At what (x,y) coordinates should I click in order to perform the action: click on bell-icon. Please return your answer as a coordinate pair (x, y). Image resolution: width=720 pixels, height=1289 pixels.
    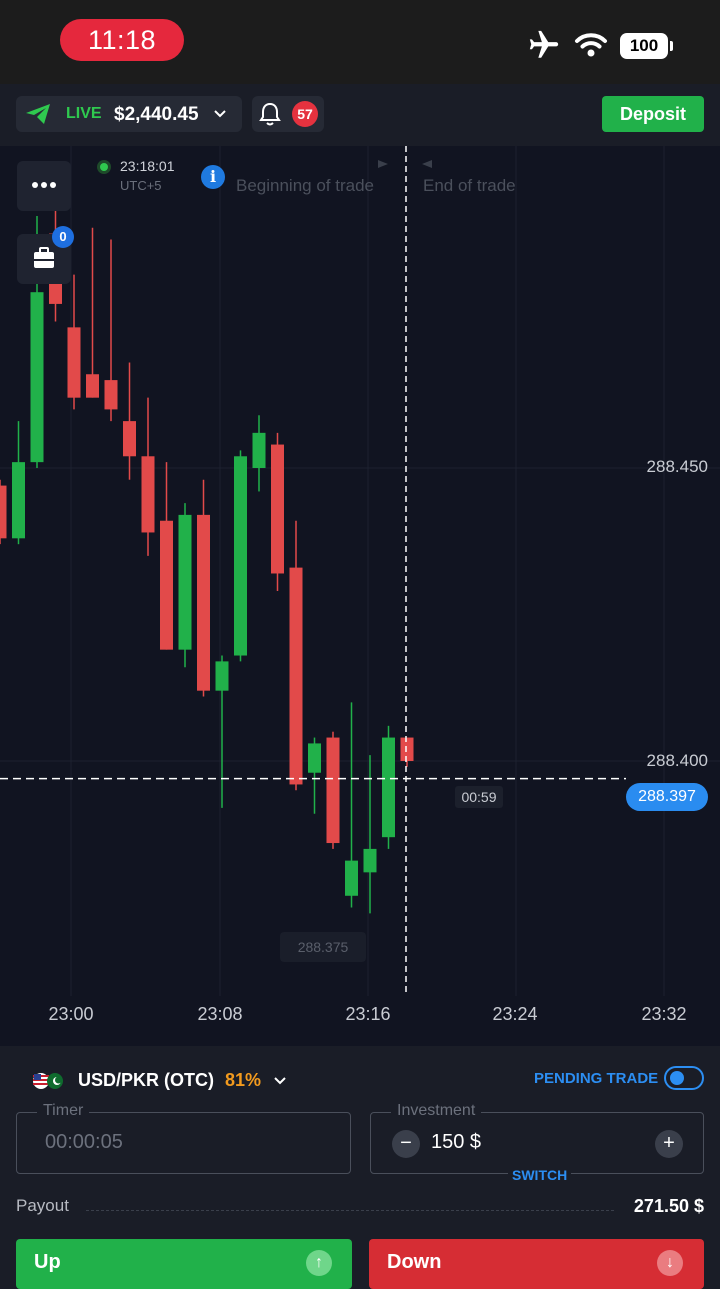
    Looking at the image, I should click on (270, 116).